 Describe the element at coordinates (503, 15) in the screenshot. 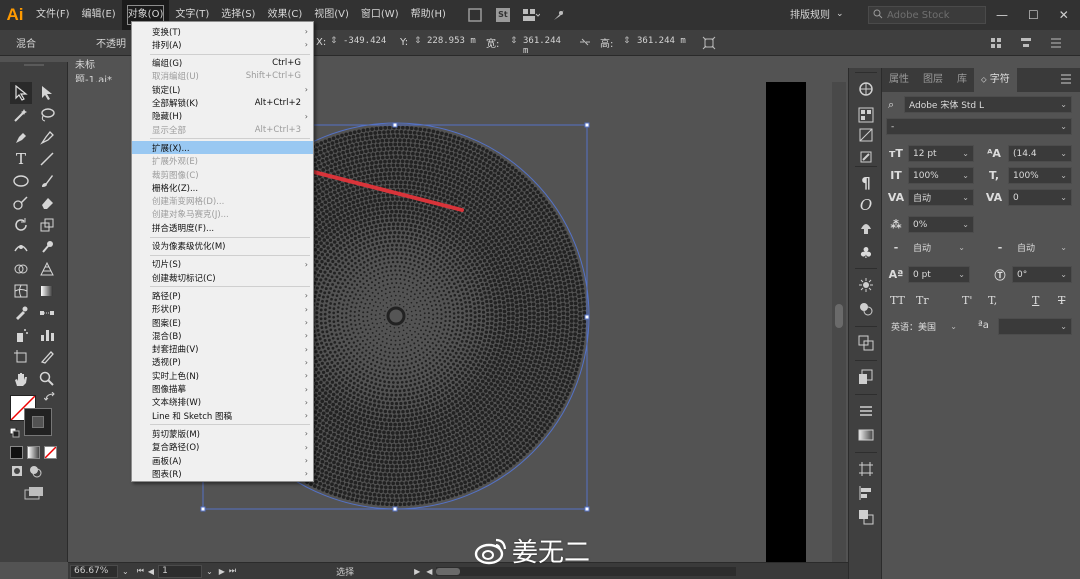

I see `stock-icon: St` at that location.